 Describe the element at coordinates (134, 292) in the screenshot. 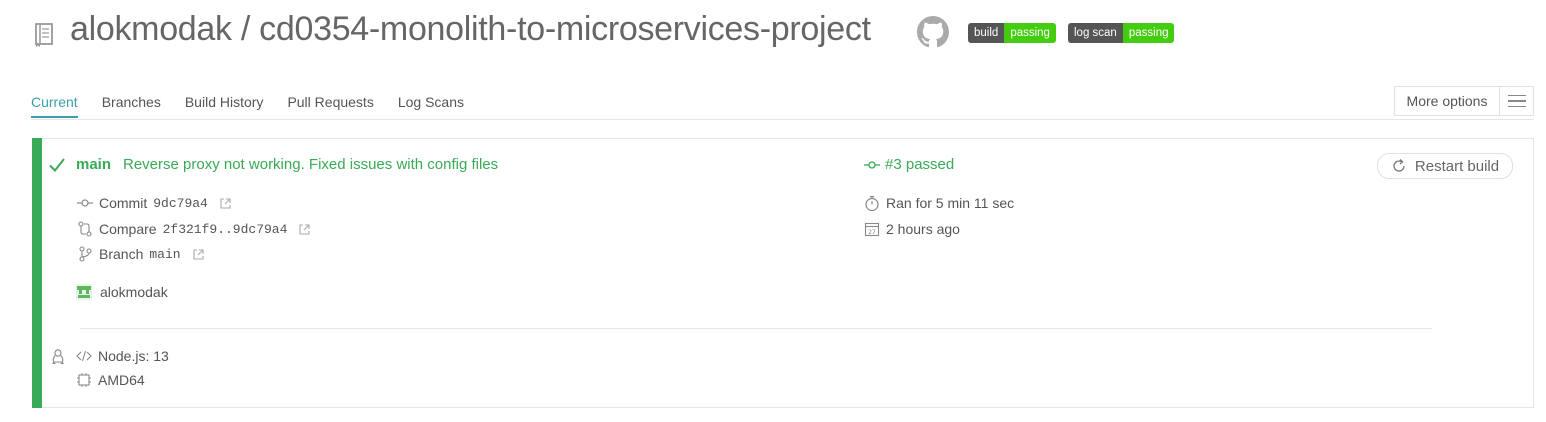

I see `author-name: alokmodak` at that location.